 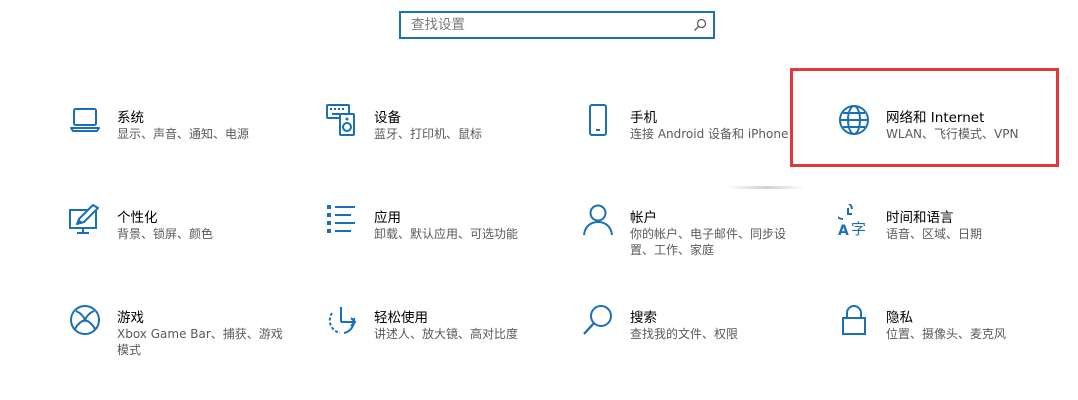 What do you see at coordinates (766, 187) in the screenshot?
I see `hover-shadow-divider` at bounding box center [766, 187].